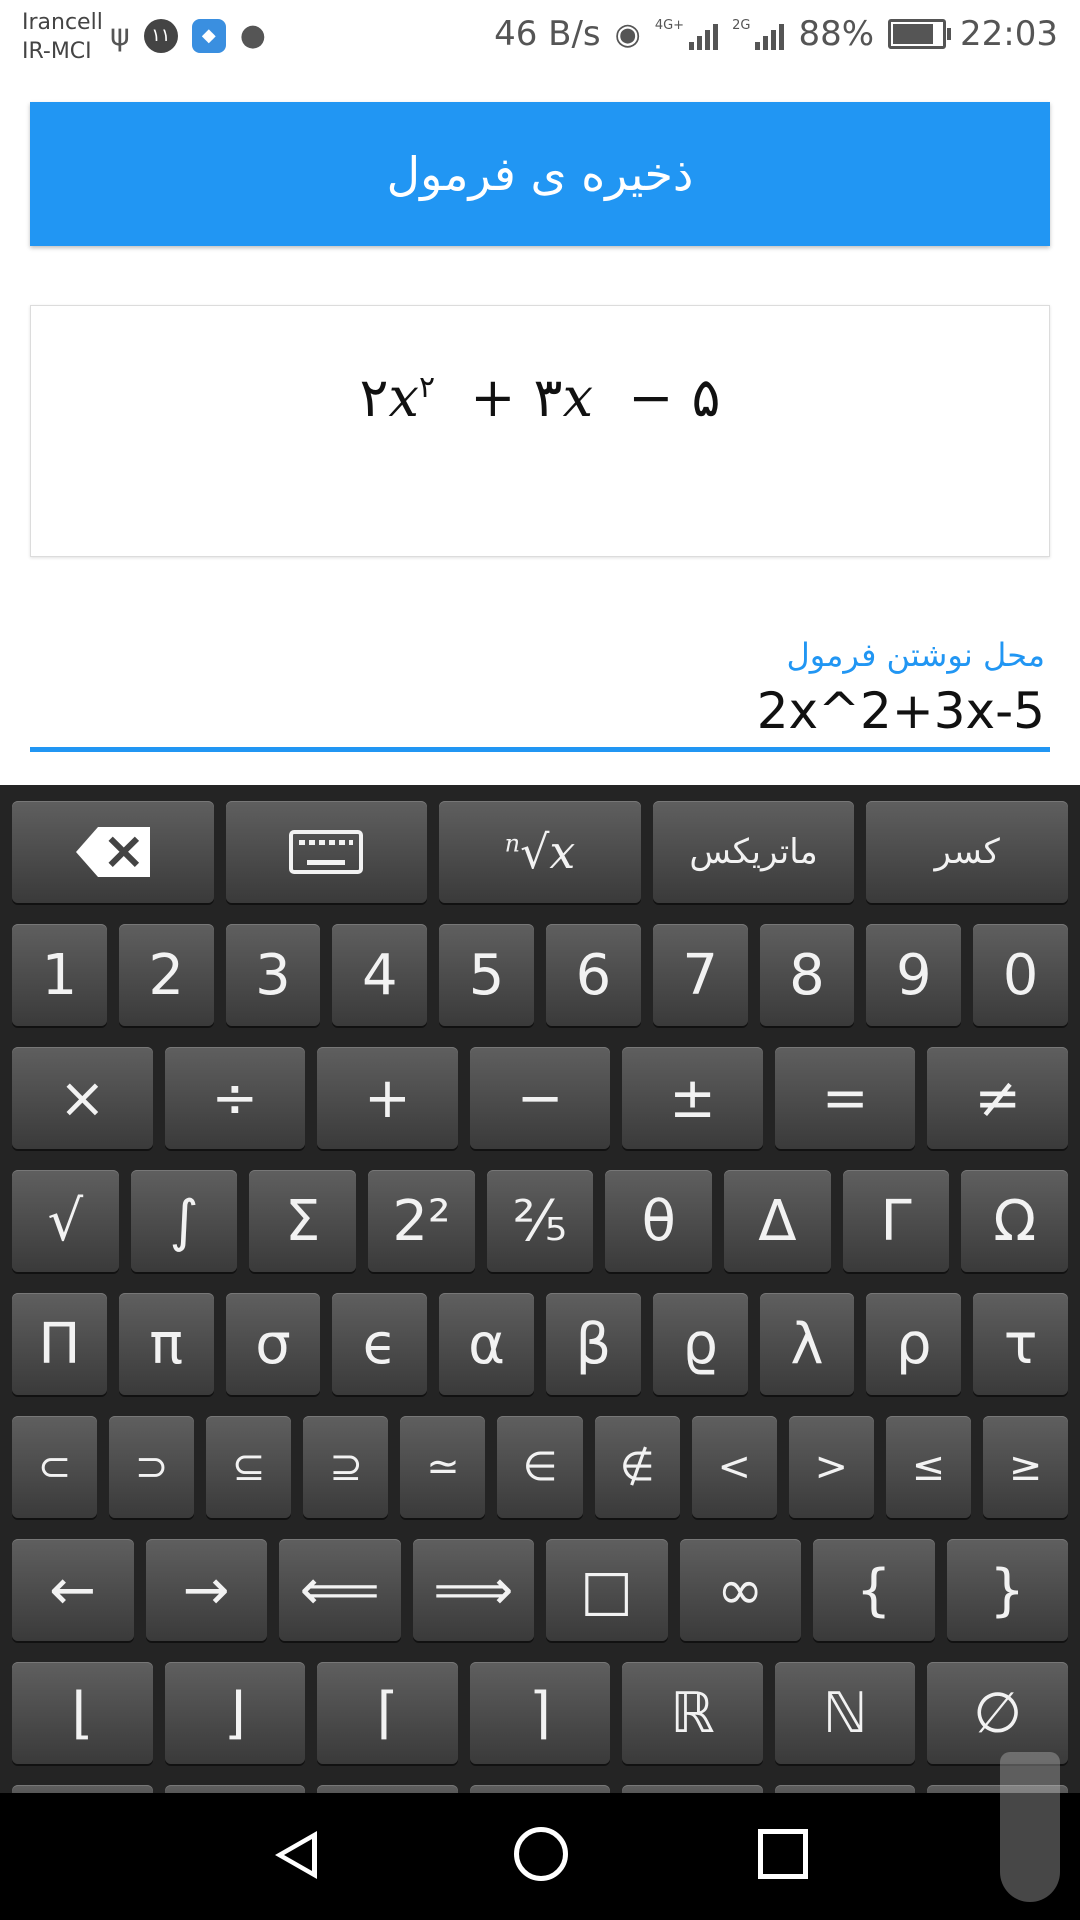 The image size is (1080, 1920). What do you see at coordinates (273, 975) in the screenshot?
I see `digit-key: 3` at bounding box center [273, 975].